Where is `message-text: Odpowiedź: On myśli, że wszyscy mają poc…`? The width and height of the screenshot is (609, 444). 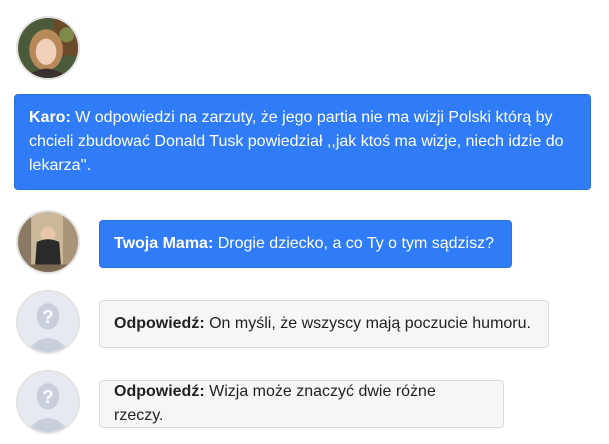 message-text: Odpowiedź: On myśli, że wszyscy mają poc… is located at coordinates (322, 324).